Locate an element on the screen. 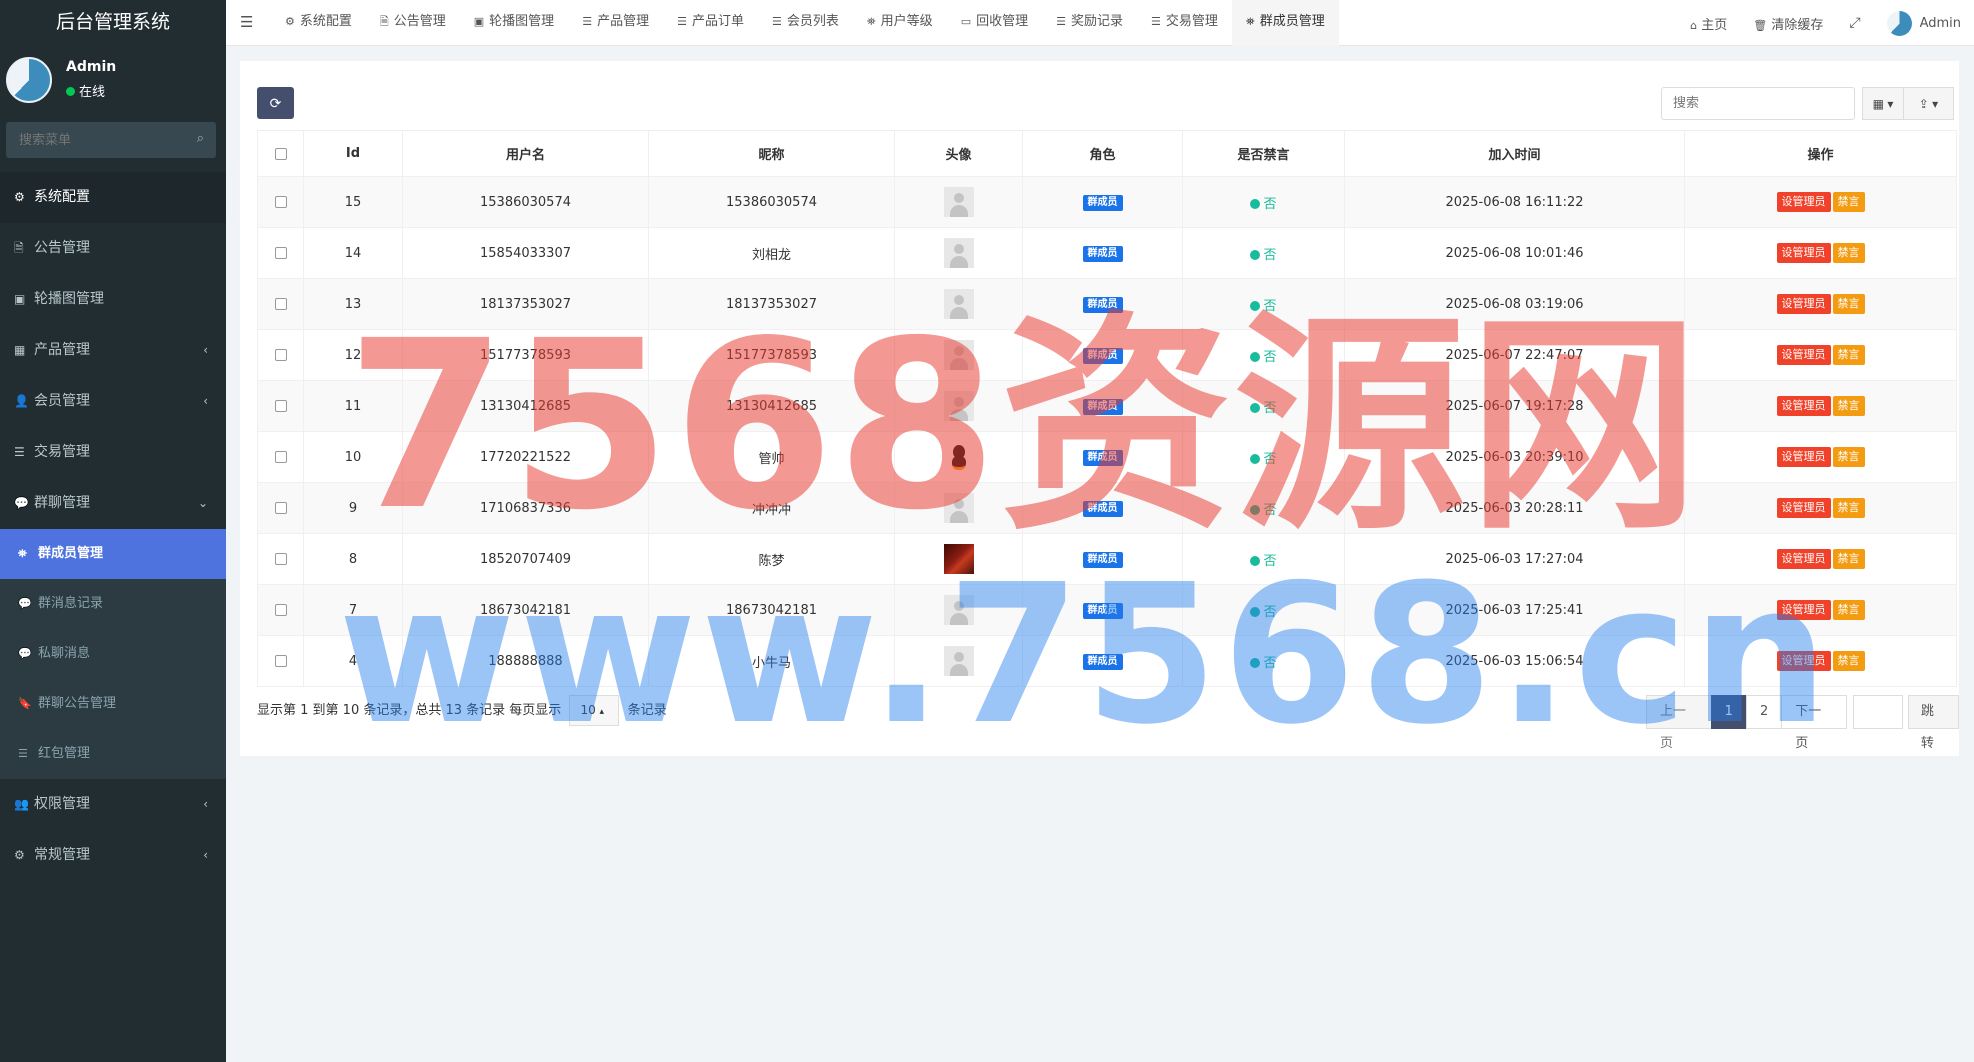 The width and height of the screenshot is (1974, 1062). menu-toggle-icon: ☰ is located at coordinates (246, 22).